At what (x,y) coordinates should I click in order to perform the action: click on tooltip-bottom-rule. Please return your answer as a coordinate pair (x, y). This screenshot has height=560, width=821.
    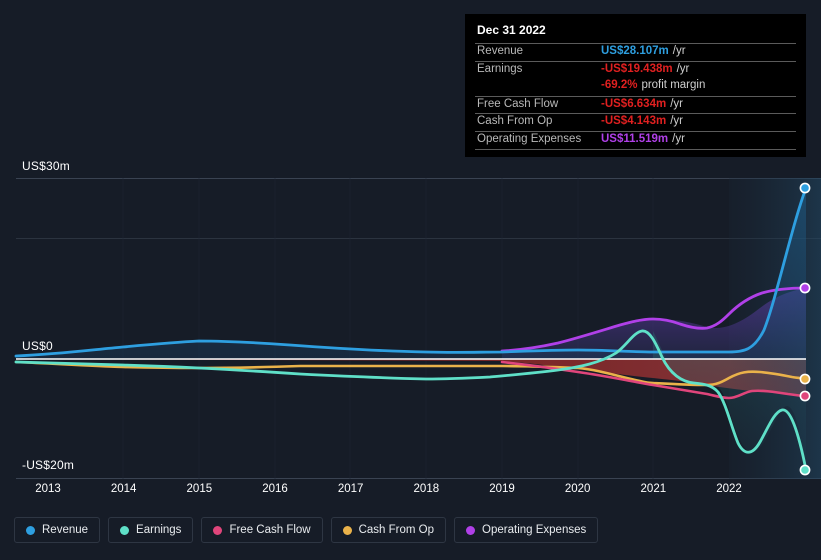
    Looking at the image, I should click on (635, 149).